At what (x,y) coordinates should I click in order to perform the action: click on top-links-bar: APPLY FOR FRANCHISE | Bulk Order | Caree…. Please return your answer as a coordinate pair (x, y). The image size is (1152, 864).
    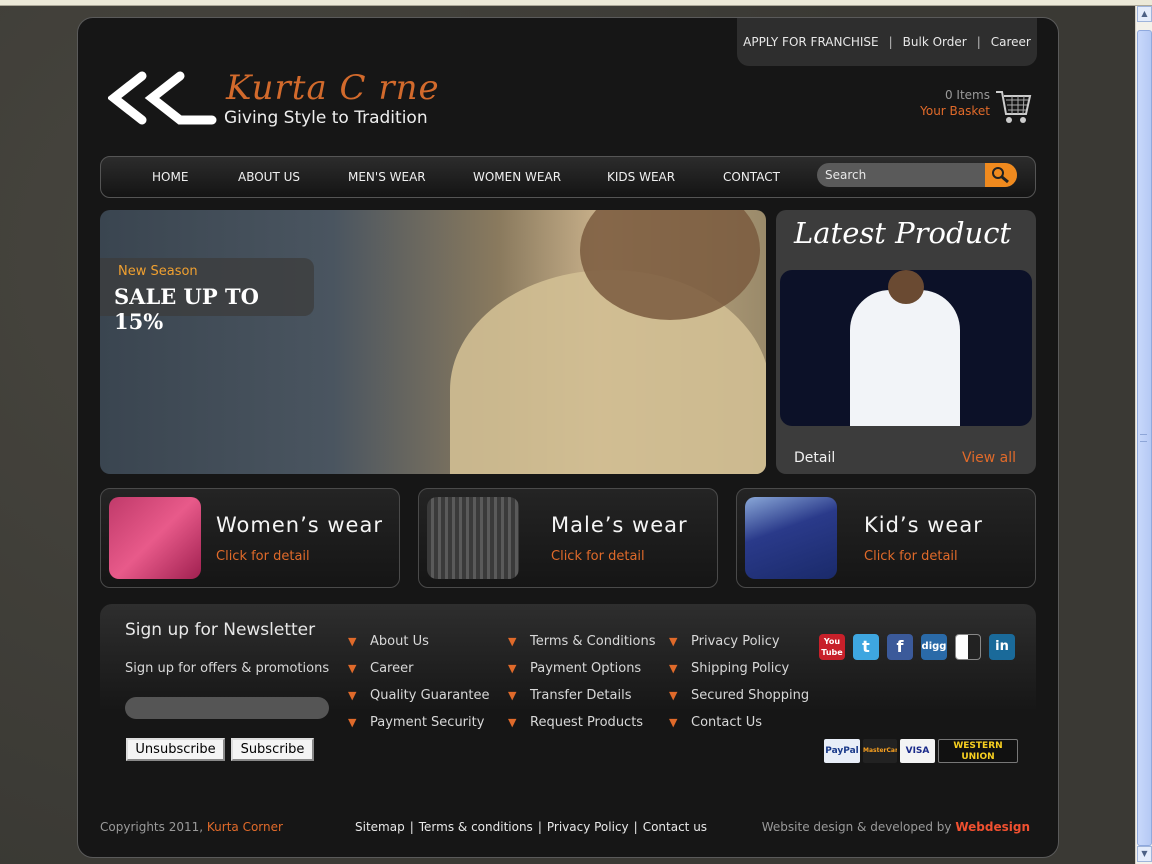
    Looking at the image, I should click on (887, 42).